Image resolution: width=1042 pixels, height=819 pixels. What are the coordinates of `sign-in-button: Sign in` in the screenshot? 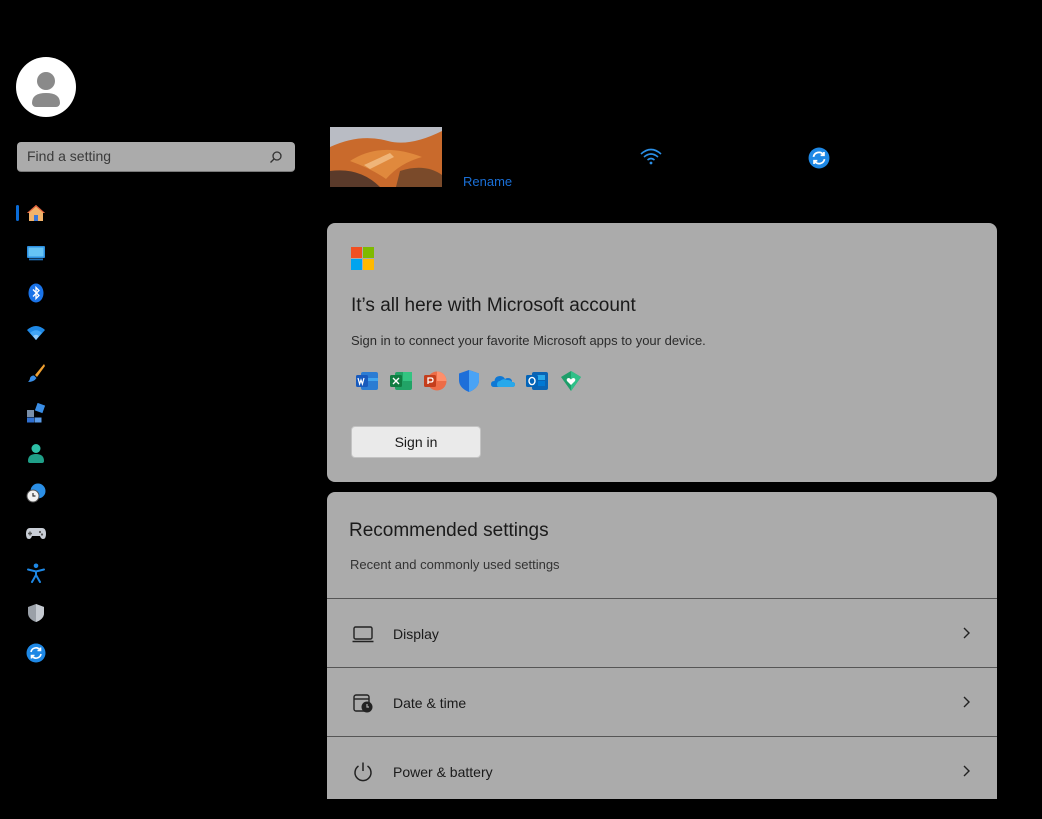 It's located at (416, 442).